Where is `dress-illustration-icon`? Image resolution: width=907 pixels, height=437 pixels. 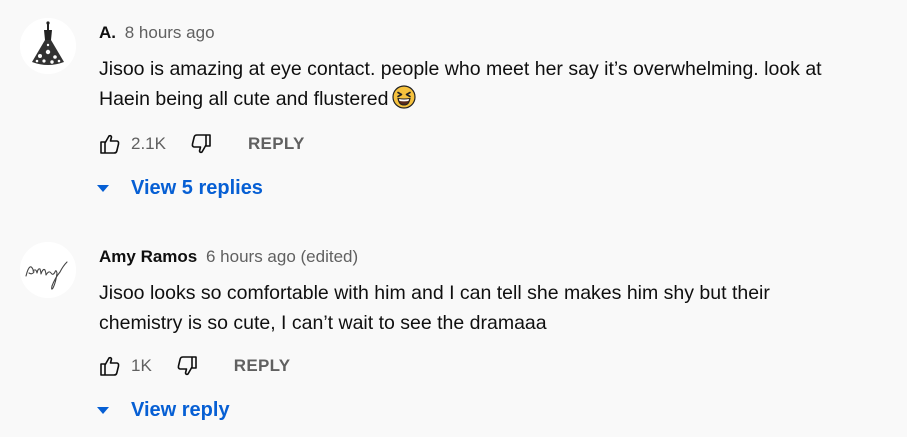 dress-illustration-icon is located at coordinates (48, 46).